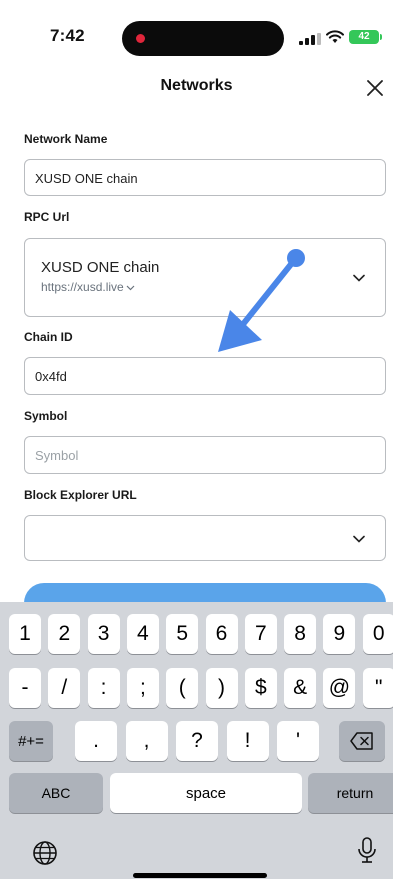 The image size is (393, 879). I want to click on key-punctuation: ', so click(298, 741).